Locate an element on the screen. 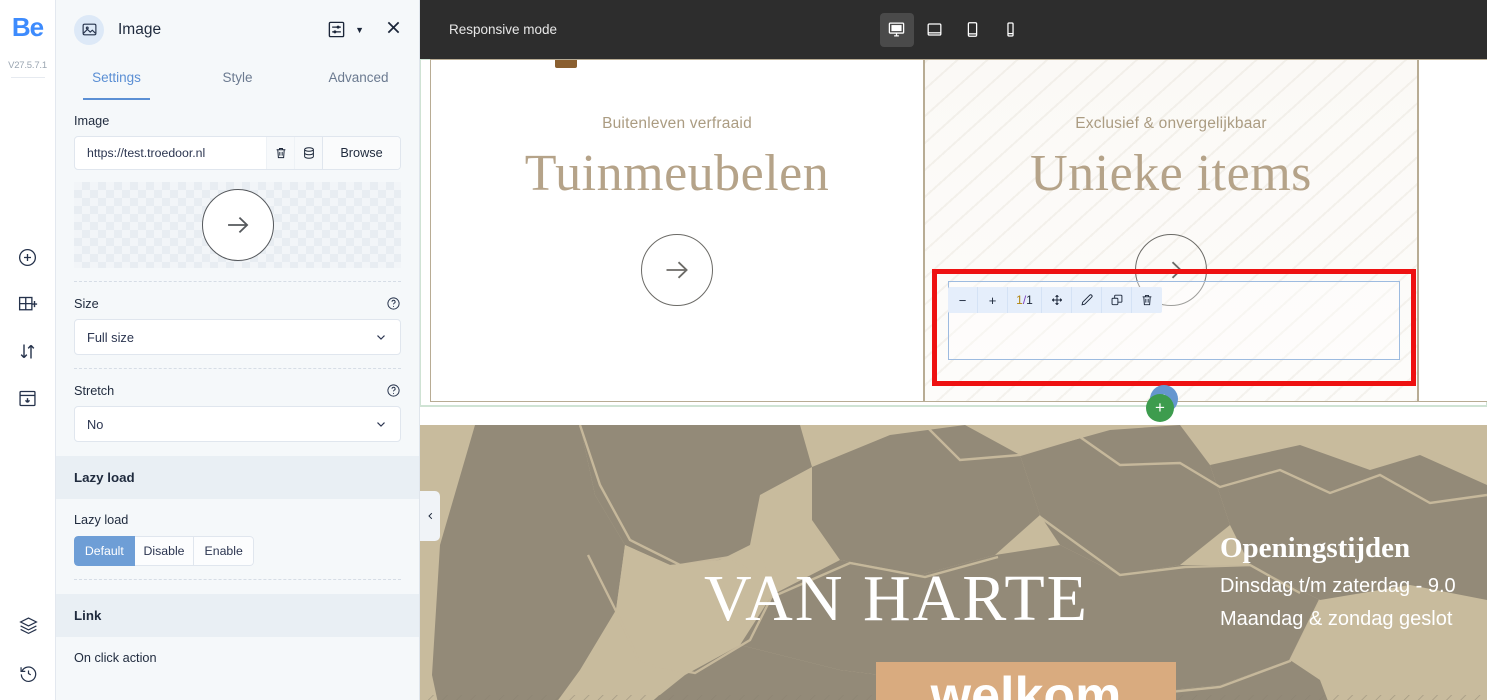  lazy-load-option-disable: Disable is located at coordinates (164, 551).